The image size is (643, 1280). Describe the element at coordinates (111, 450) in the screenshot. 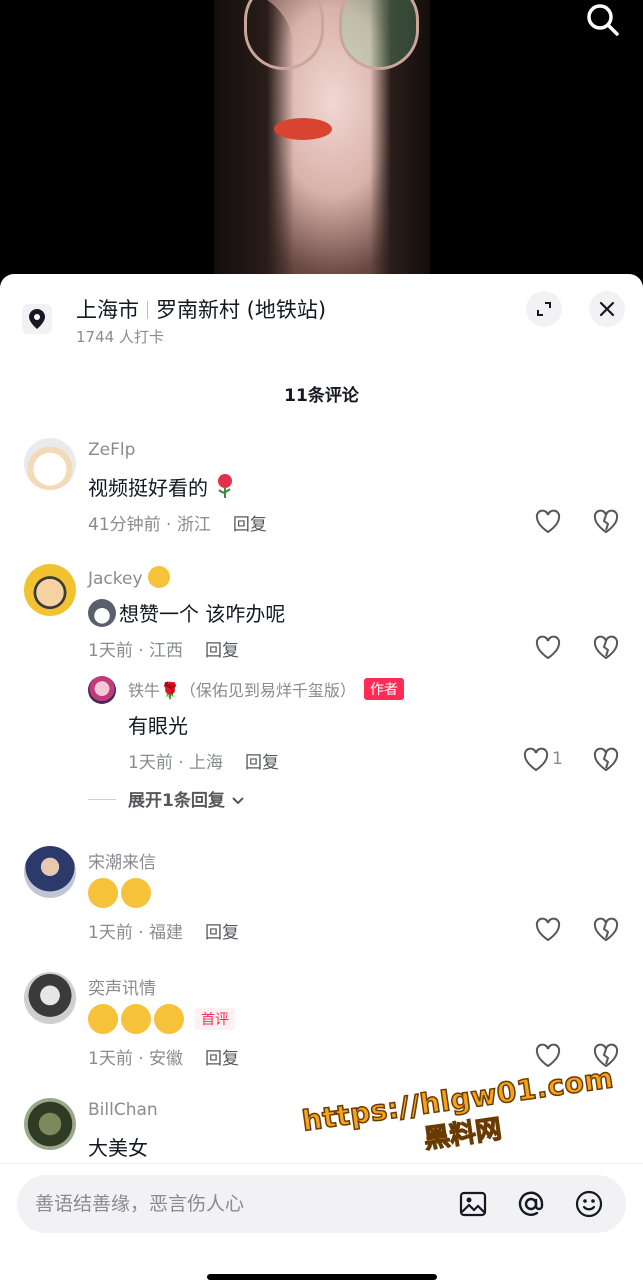

I see `comment-author: ZeFlp` at that location.